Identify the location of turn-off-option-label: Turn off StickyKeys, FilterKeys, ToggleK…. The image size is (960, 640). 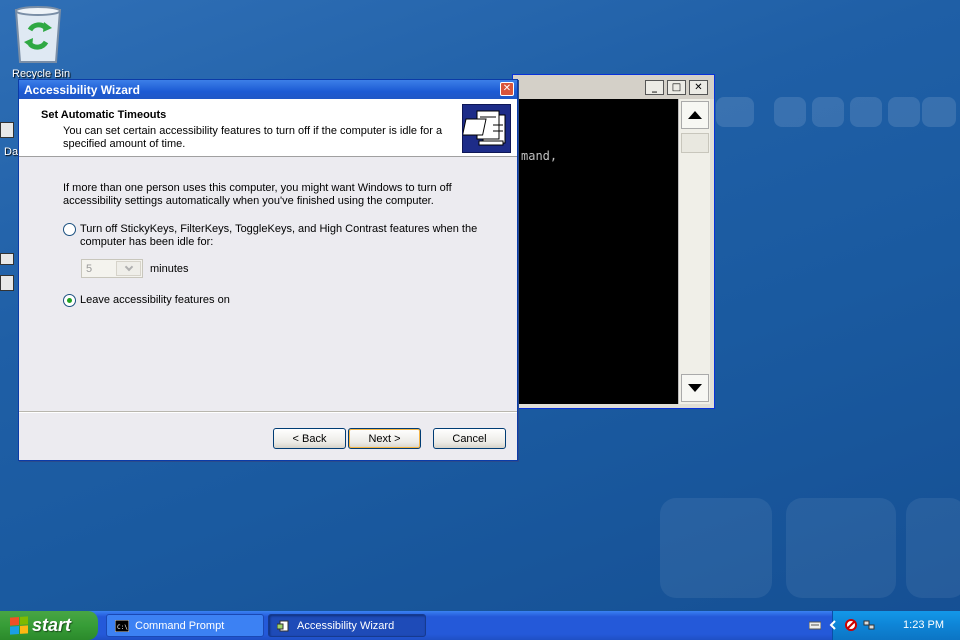
(279, 235).